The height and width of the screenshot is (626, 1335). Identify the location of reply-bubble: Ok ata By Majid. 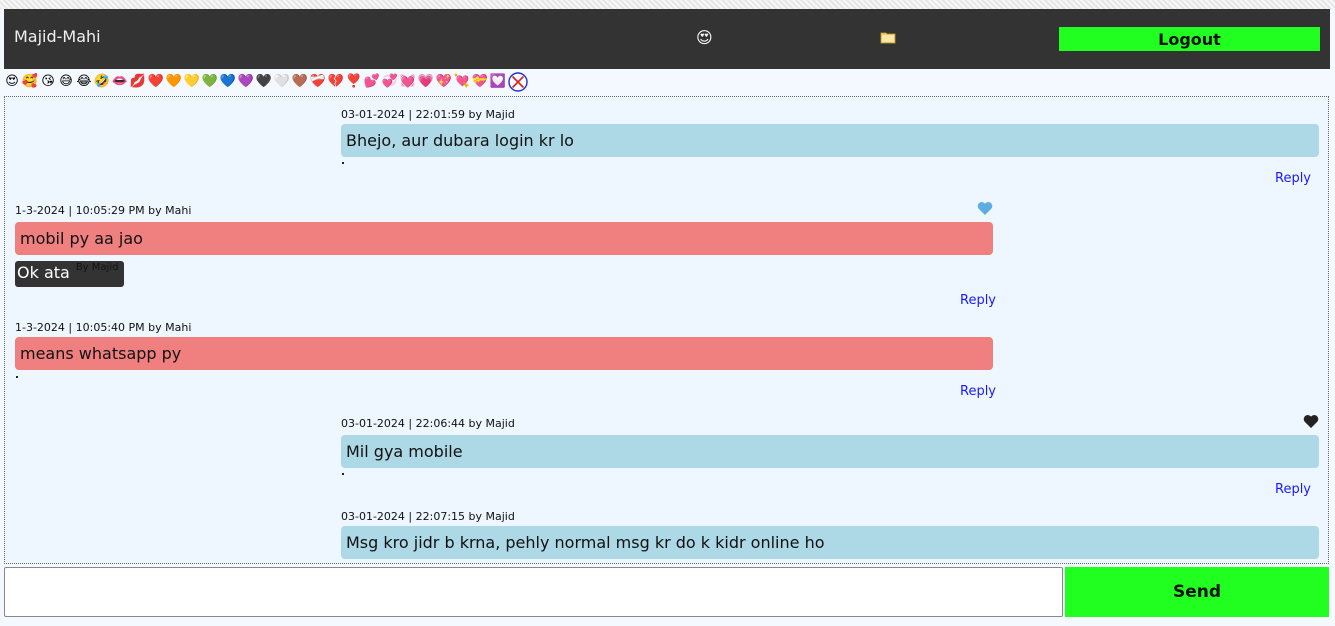
(70, 274).